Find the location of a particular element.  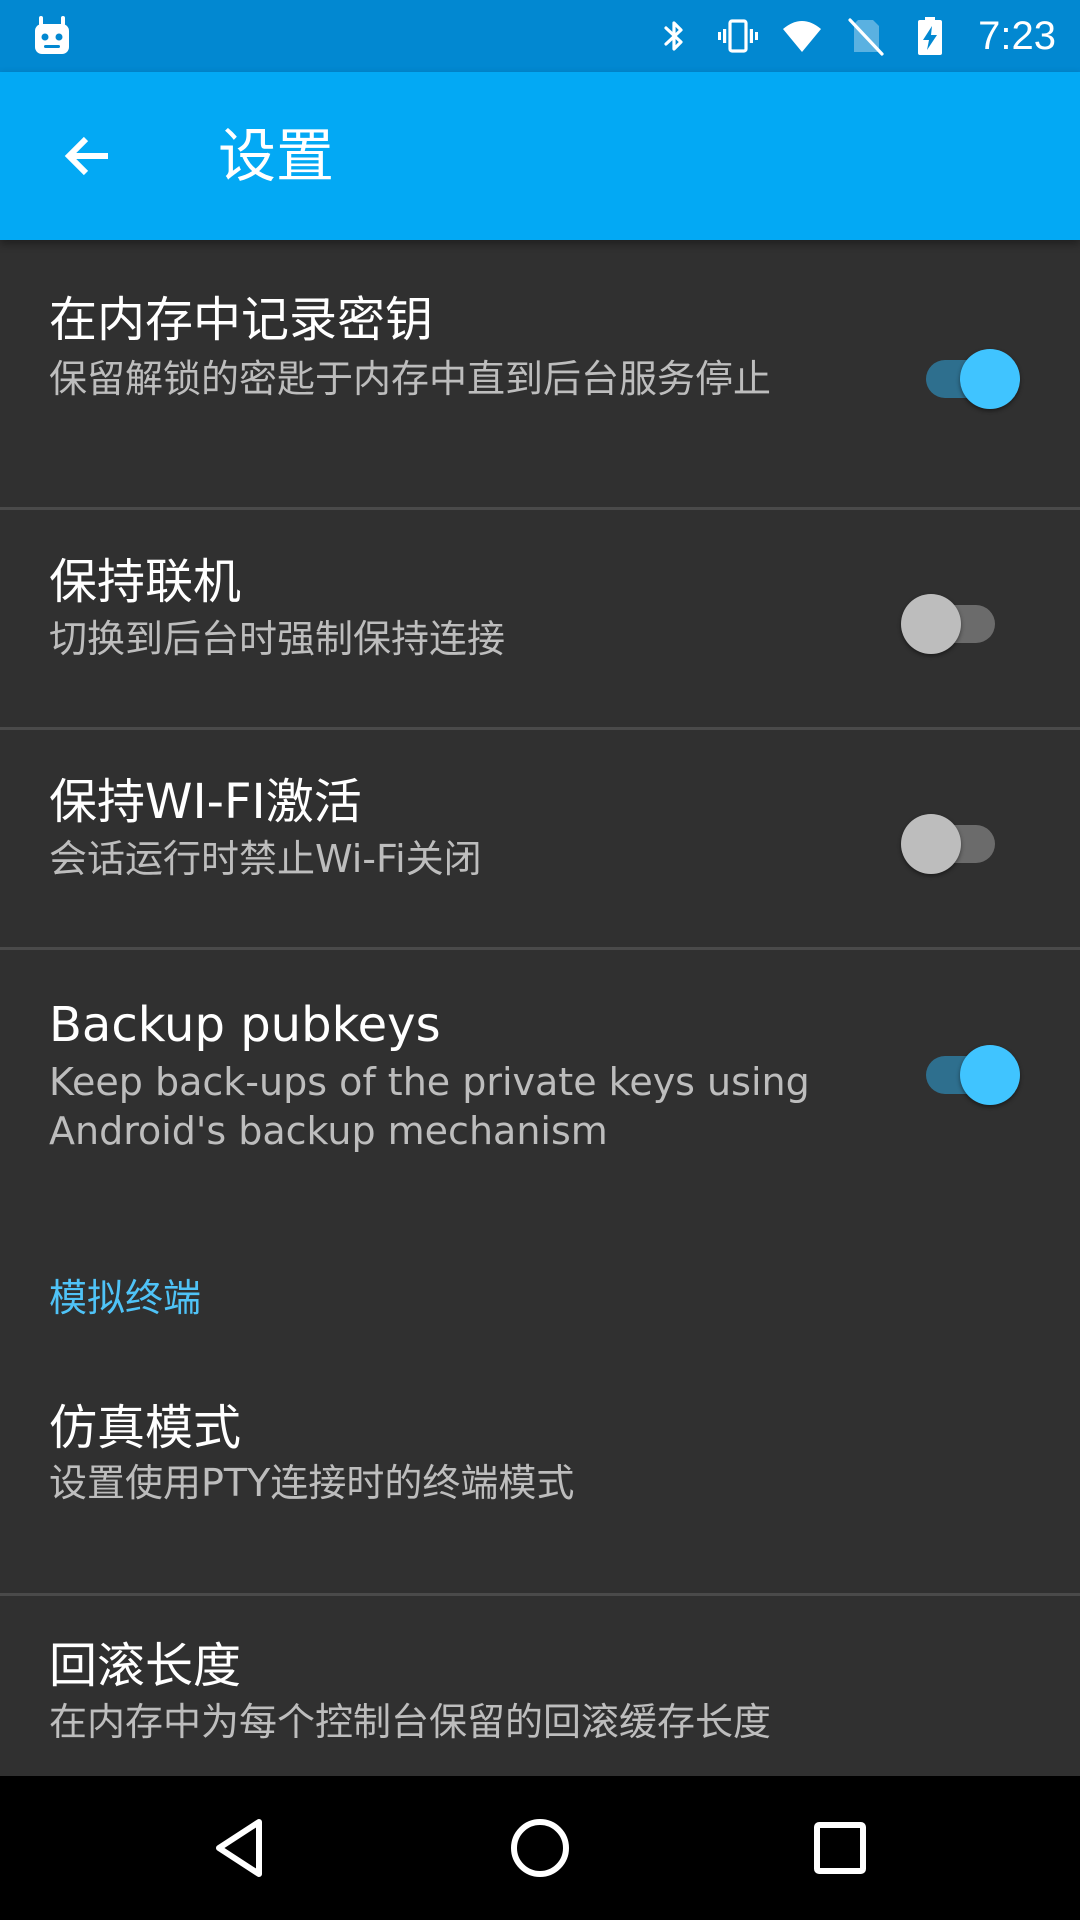

pref-summary: 会话运行时禁止Wi-Fi关闭 is located at coordinates (265, 859).